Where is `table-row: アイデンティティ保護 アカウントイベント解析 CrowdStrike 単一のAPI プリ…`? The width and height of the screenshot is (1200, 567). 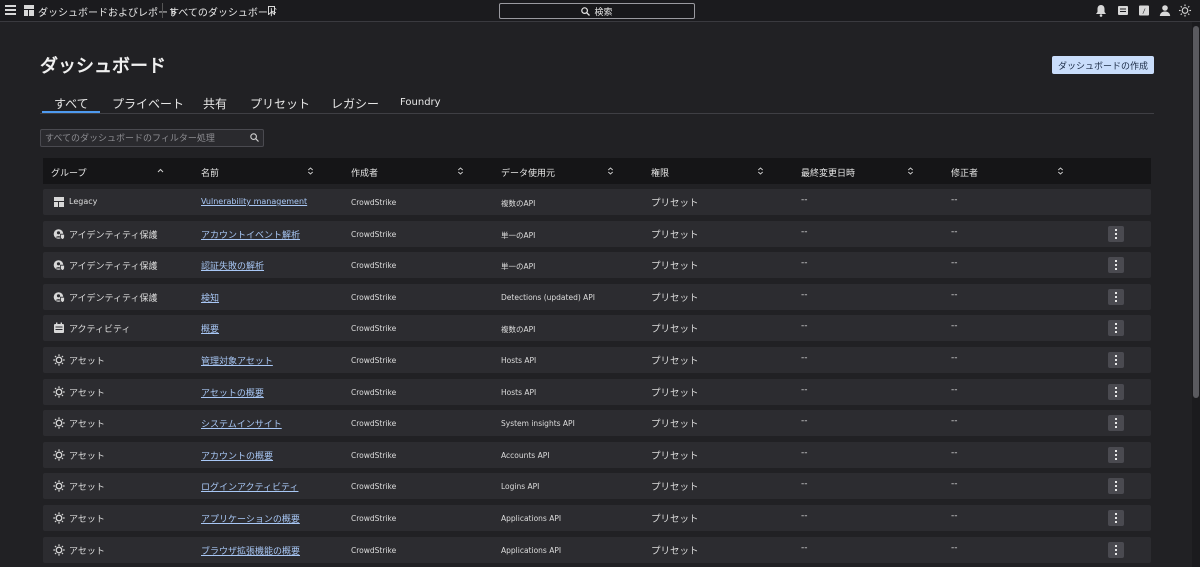
table-row: アイデンティティ保護 アカウントイベント解析 CrowdStrike 単一のAPI プリ… is located at coordinates (597, 233).